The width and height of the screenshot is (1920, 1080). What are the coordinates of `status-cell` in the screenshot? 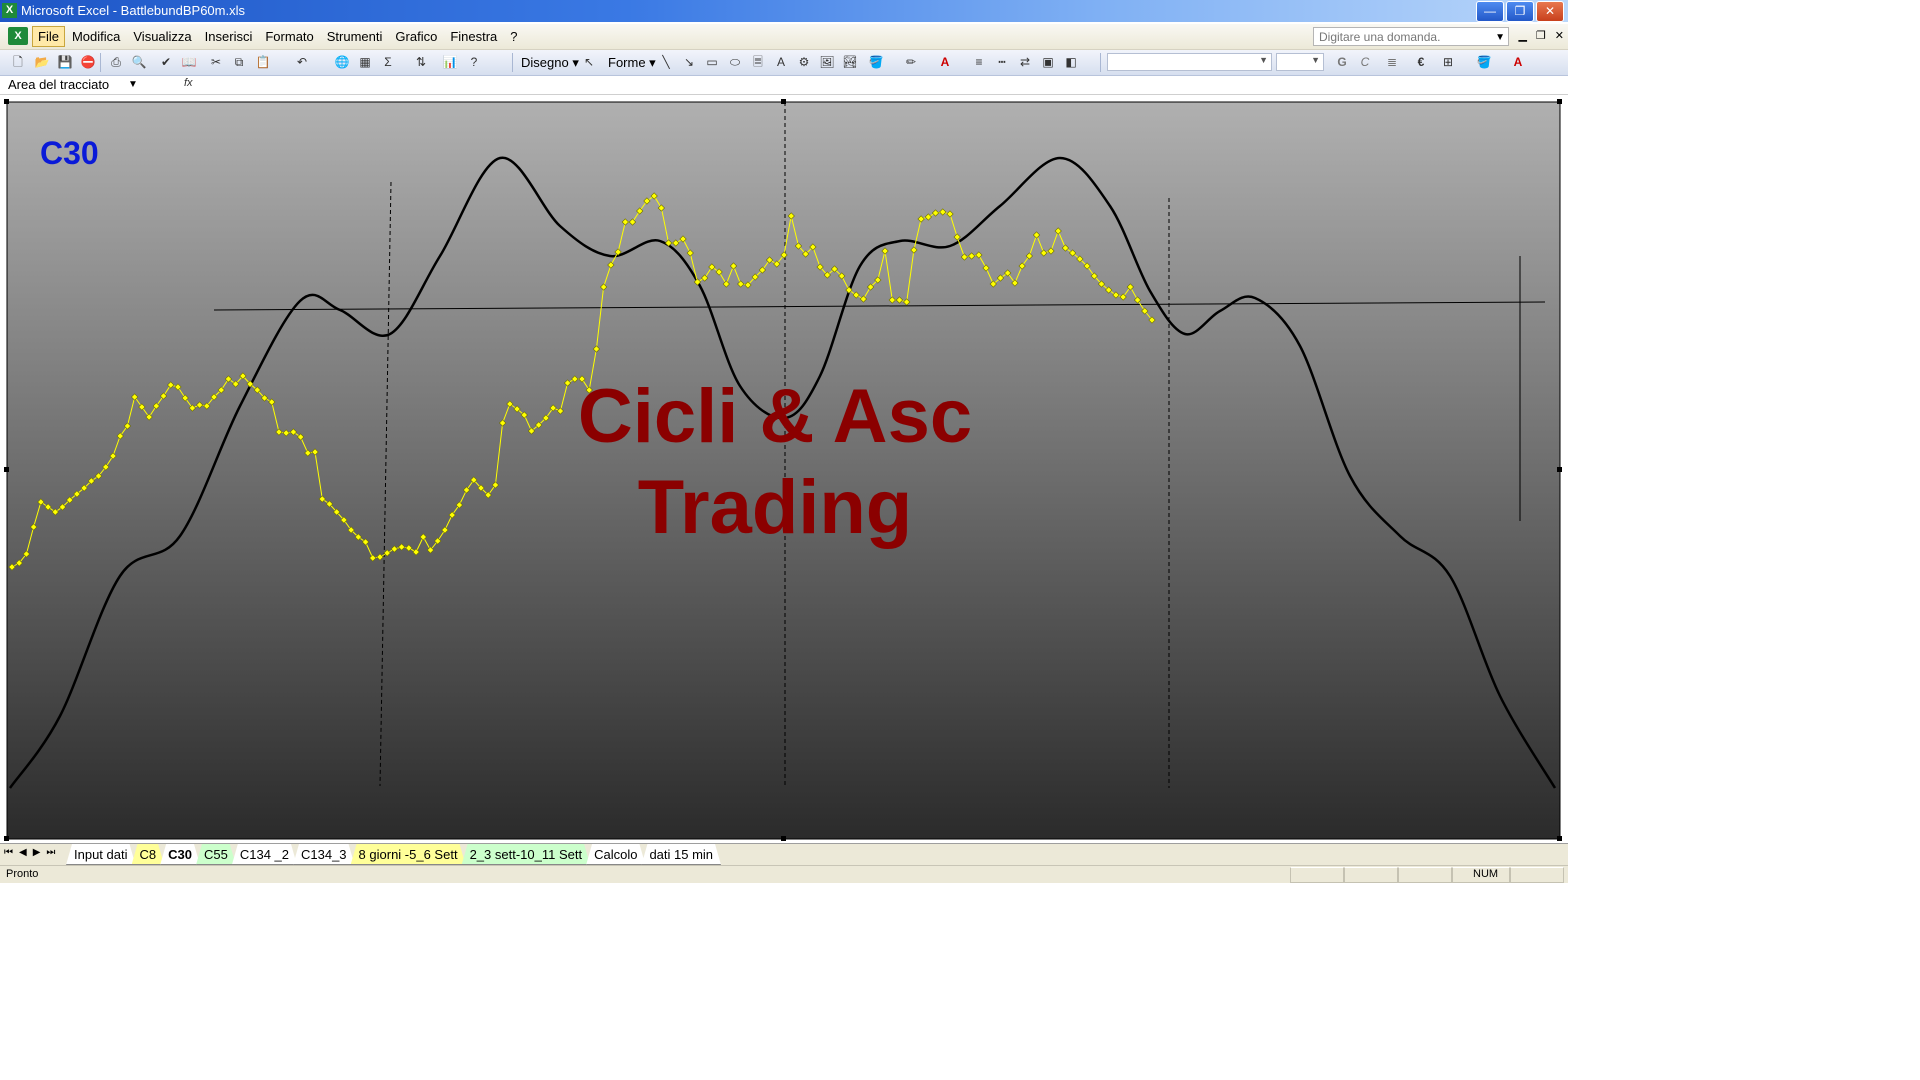 It's located at (1425, 875).